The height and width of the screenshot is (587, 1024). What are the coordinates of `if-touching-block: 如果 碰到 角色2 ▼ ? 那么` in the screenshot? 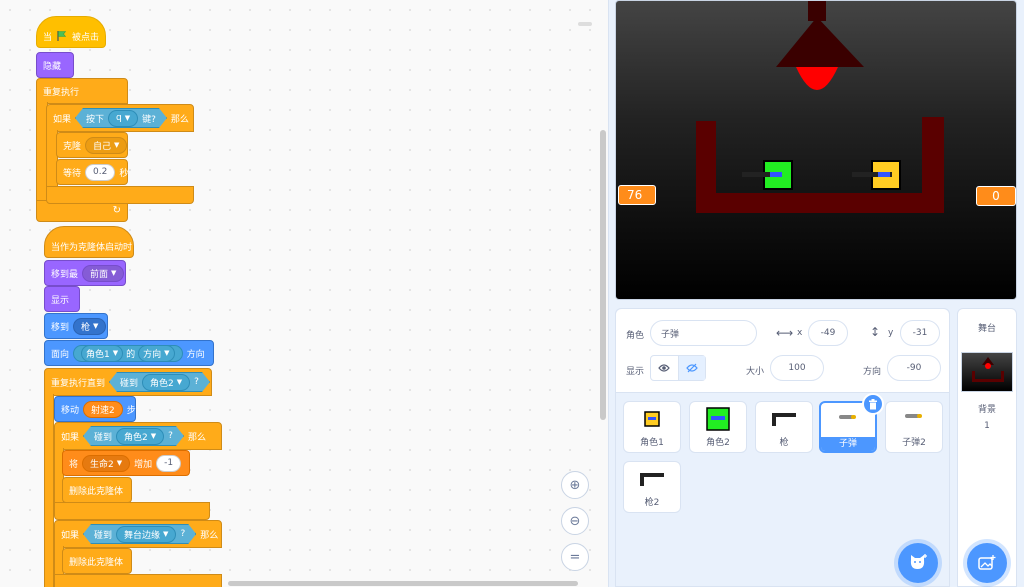 It's located at (138, 436).